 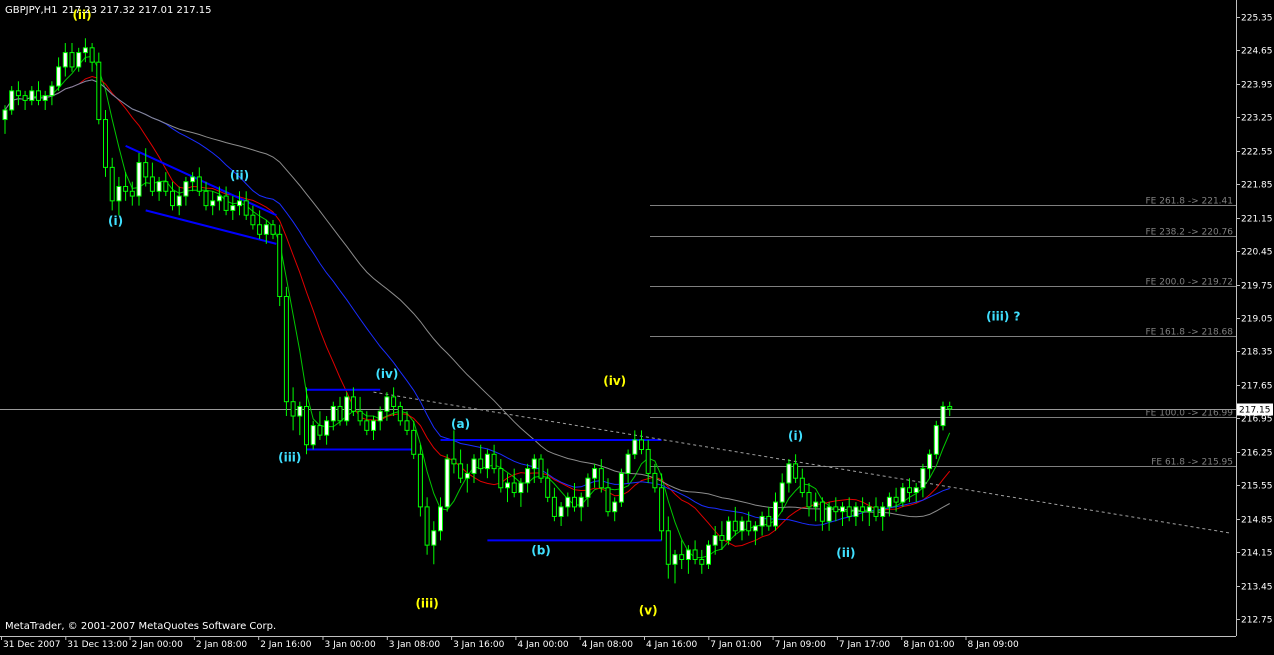 What do you see at coordinates (137, 10) in the screenshot?
I see `ohlc-readout: 217.23 217.32 217.01 217.15` at bounding box center [137, 10].